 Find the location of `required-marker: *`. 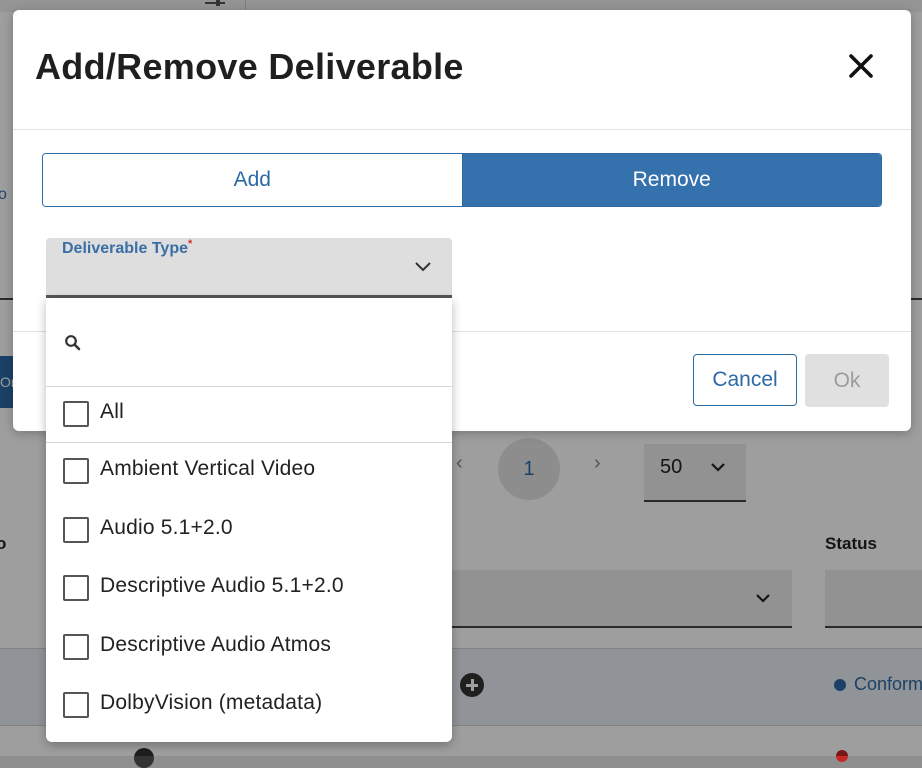

required-marker: * is located at coordinates (190, 244).